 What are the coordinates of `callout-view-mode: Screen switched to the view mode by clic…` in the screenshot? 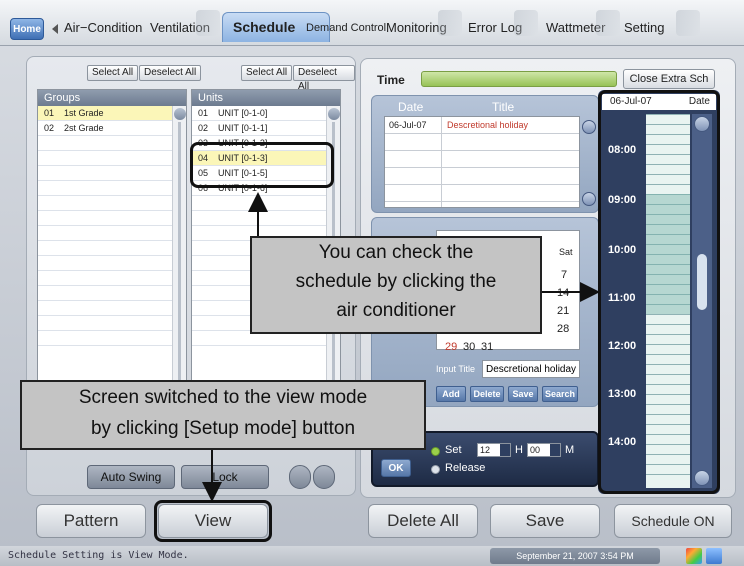 It's located at (223, 415).